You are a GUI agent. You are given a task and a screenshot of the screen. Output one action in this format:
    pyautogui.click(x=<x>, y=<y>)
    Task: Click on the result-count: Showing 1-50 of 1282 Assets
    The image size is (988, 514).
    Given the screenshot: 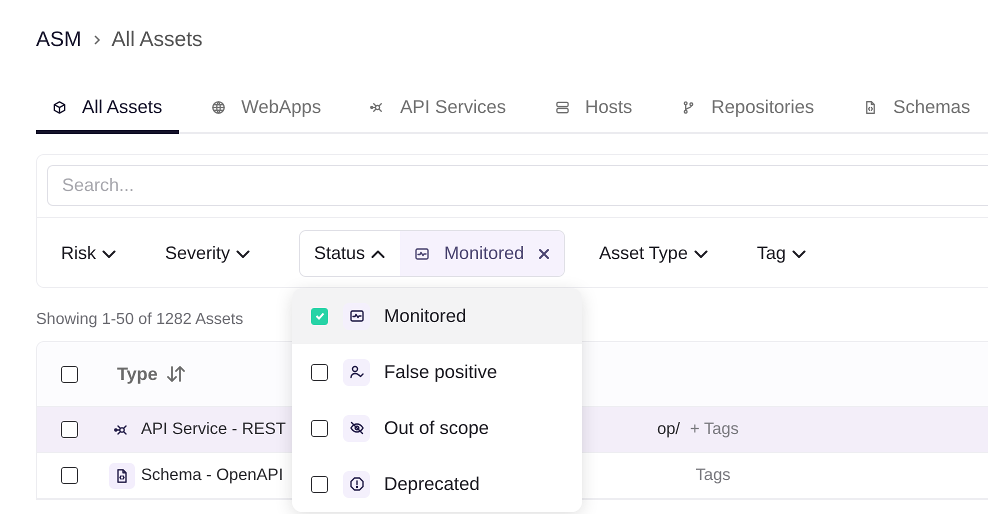 What is the action you would take?
    pyautogui.click(x=140, y=320)
    